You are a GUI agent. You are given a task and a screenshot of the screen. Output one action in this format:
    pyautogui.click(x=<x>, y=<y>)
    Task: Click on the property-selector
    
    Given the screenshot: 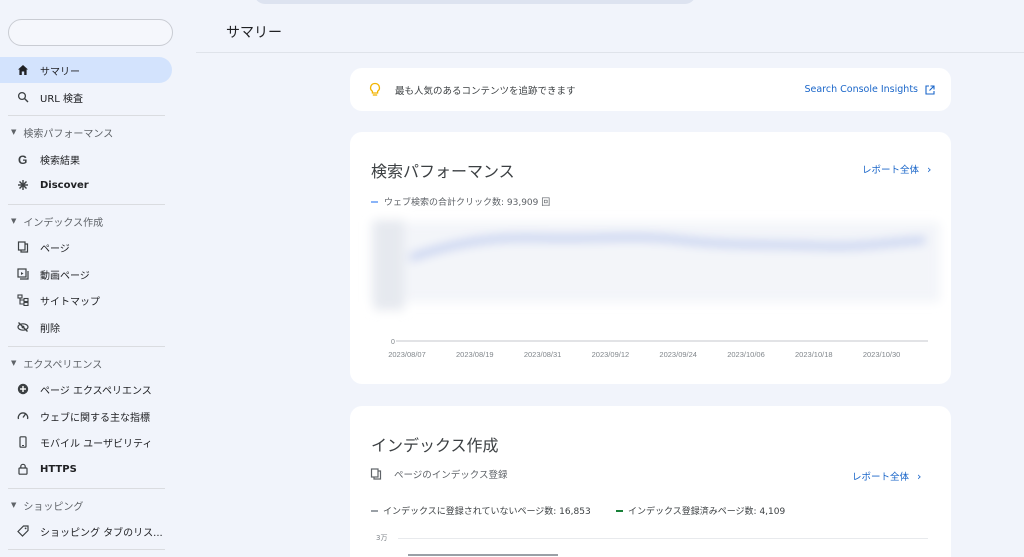 What is the action you would take?
    pyautogui.click(x=90, y=32)
    